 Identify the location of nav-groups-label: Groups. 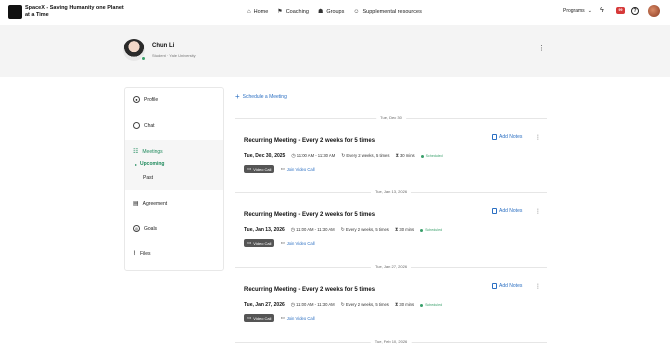
(335, 11).